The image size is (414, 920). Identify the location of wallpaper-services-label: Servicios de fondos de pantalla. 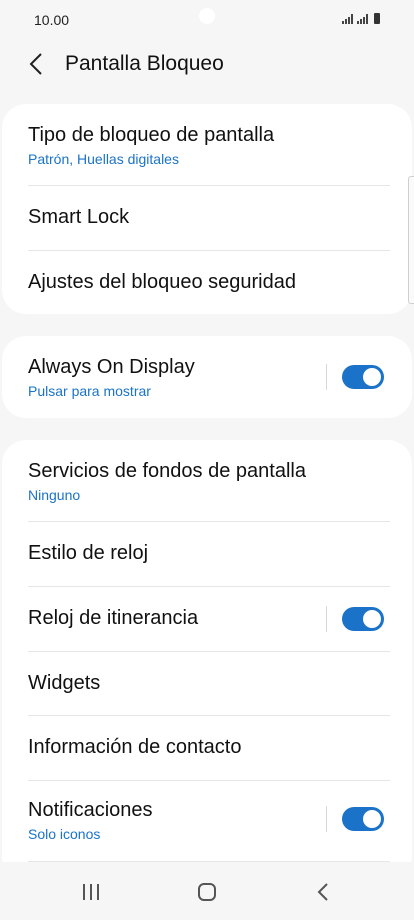
(167, 471).